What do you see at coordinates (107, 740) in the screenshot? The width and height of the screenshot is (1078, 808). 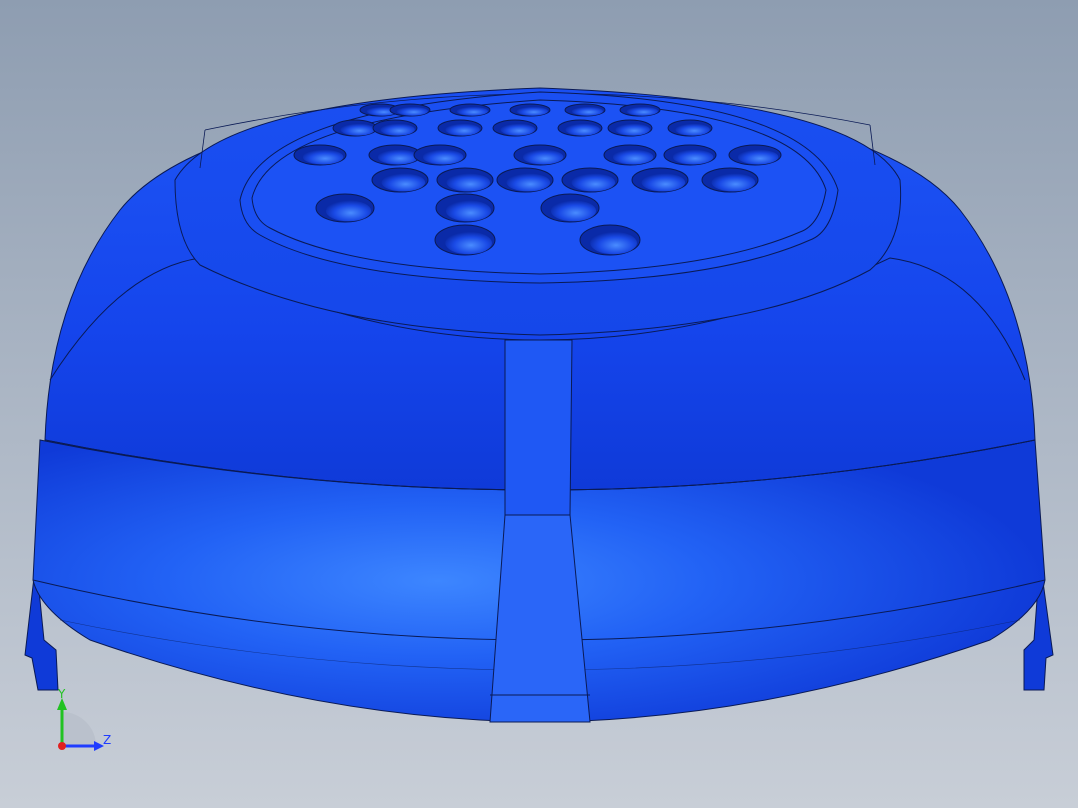 I see `z-axis-label: Z` at bounding box center [107, 740].